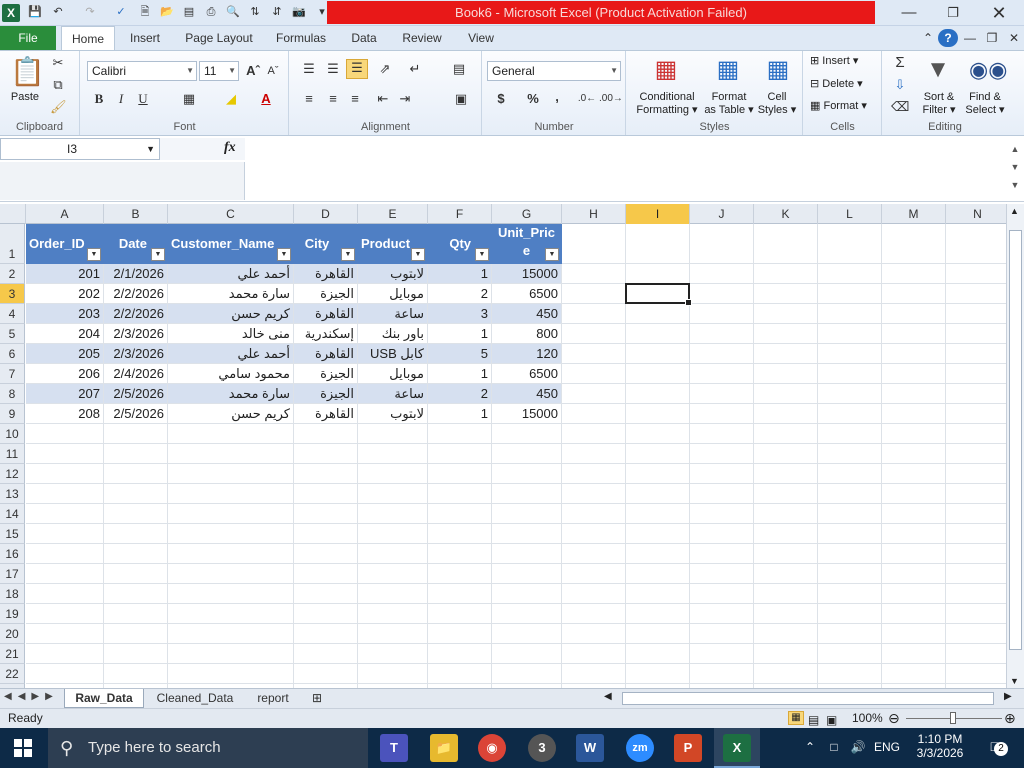 The height and width of the screenshot is (768, 1024). Describe the element at coordinates (90, 12) in the screenshot. I see `redo-icon: ↷` at that location.